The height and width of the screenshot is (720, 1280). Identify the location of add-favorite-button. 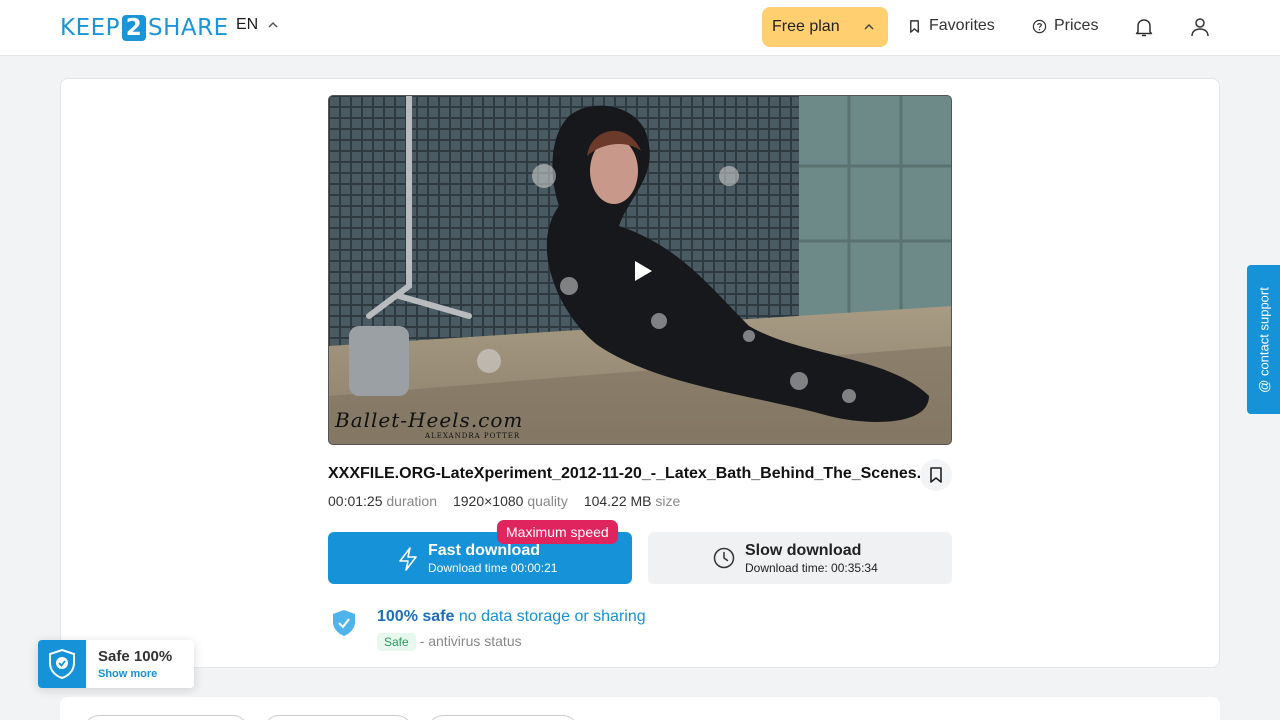
(936, 475).